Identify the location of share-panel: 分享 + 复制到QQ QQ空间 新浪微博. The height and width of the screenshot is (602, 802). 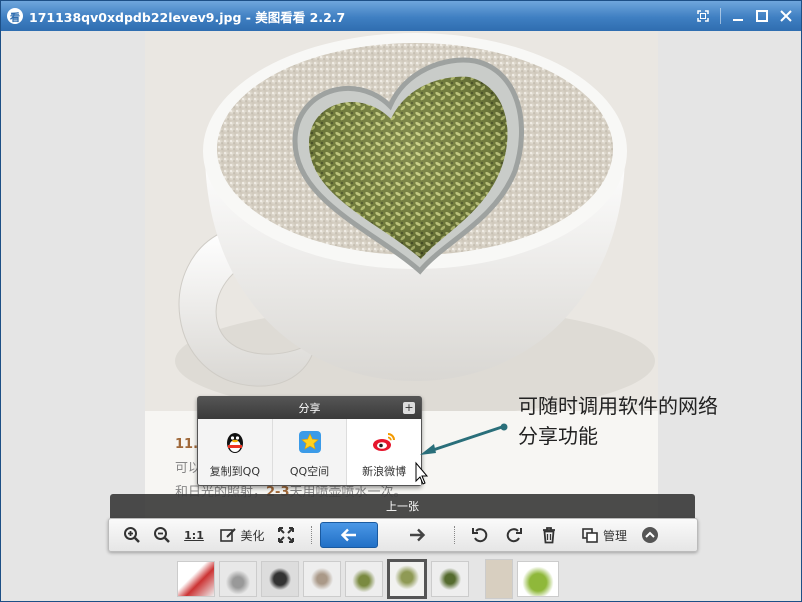
(309, 441).